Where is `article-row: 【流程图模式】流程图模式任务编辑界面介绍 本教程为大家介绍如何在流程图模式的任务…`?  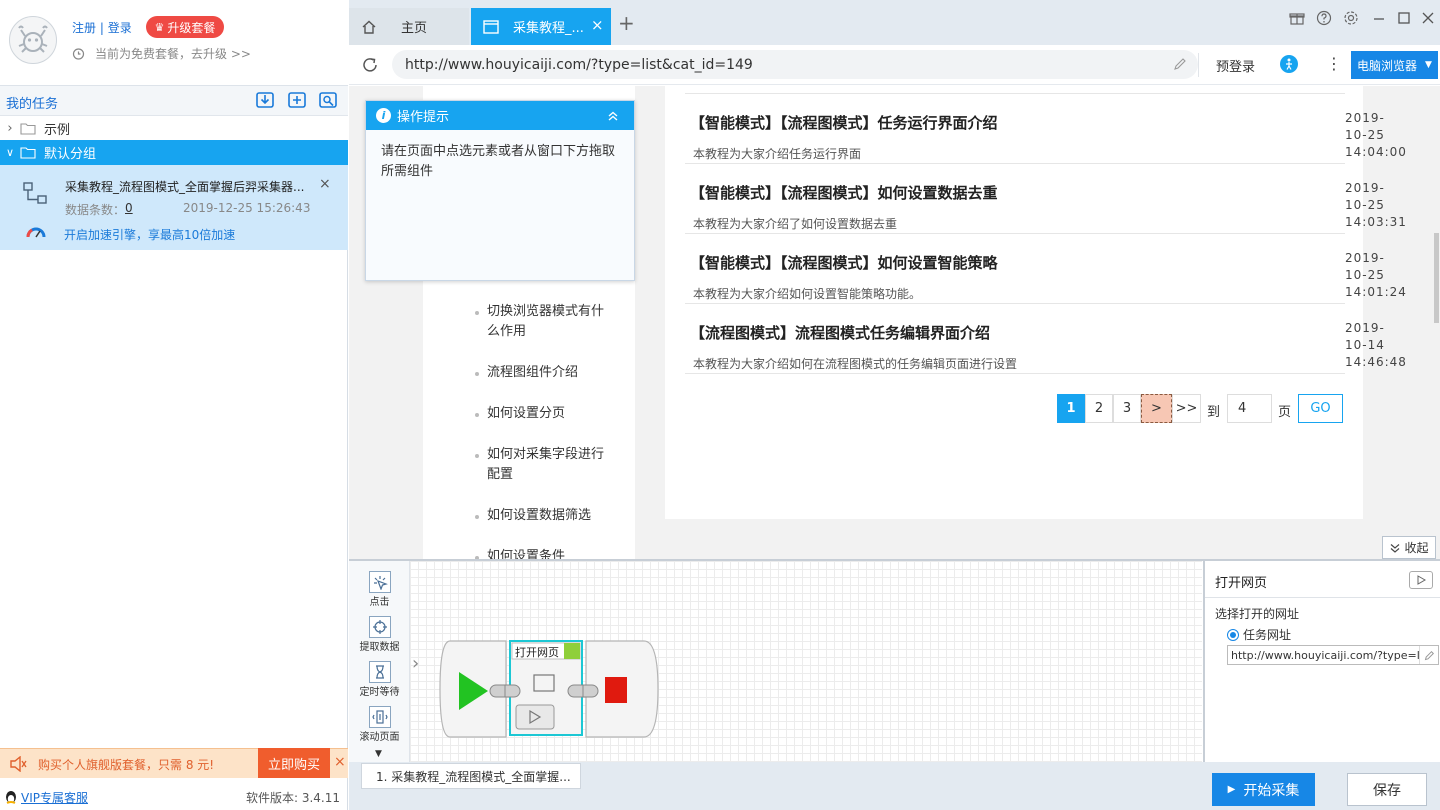
article-row: 【流程图模式】流程图模式任务编辑界面介绍 本教程为大家介绍如何在流程图模式的任务… is located at coordinates (1045, 339).